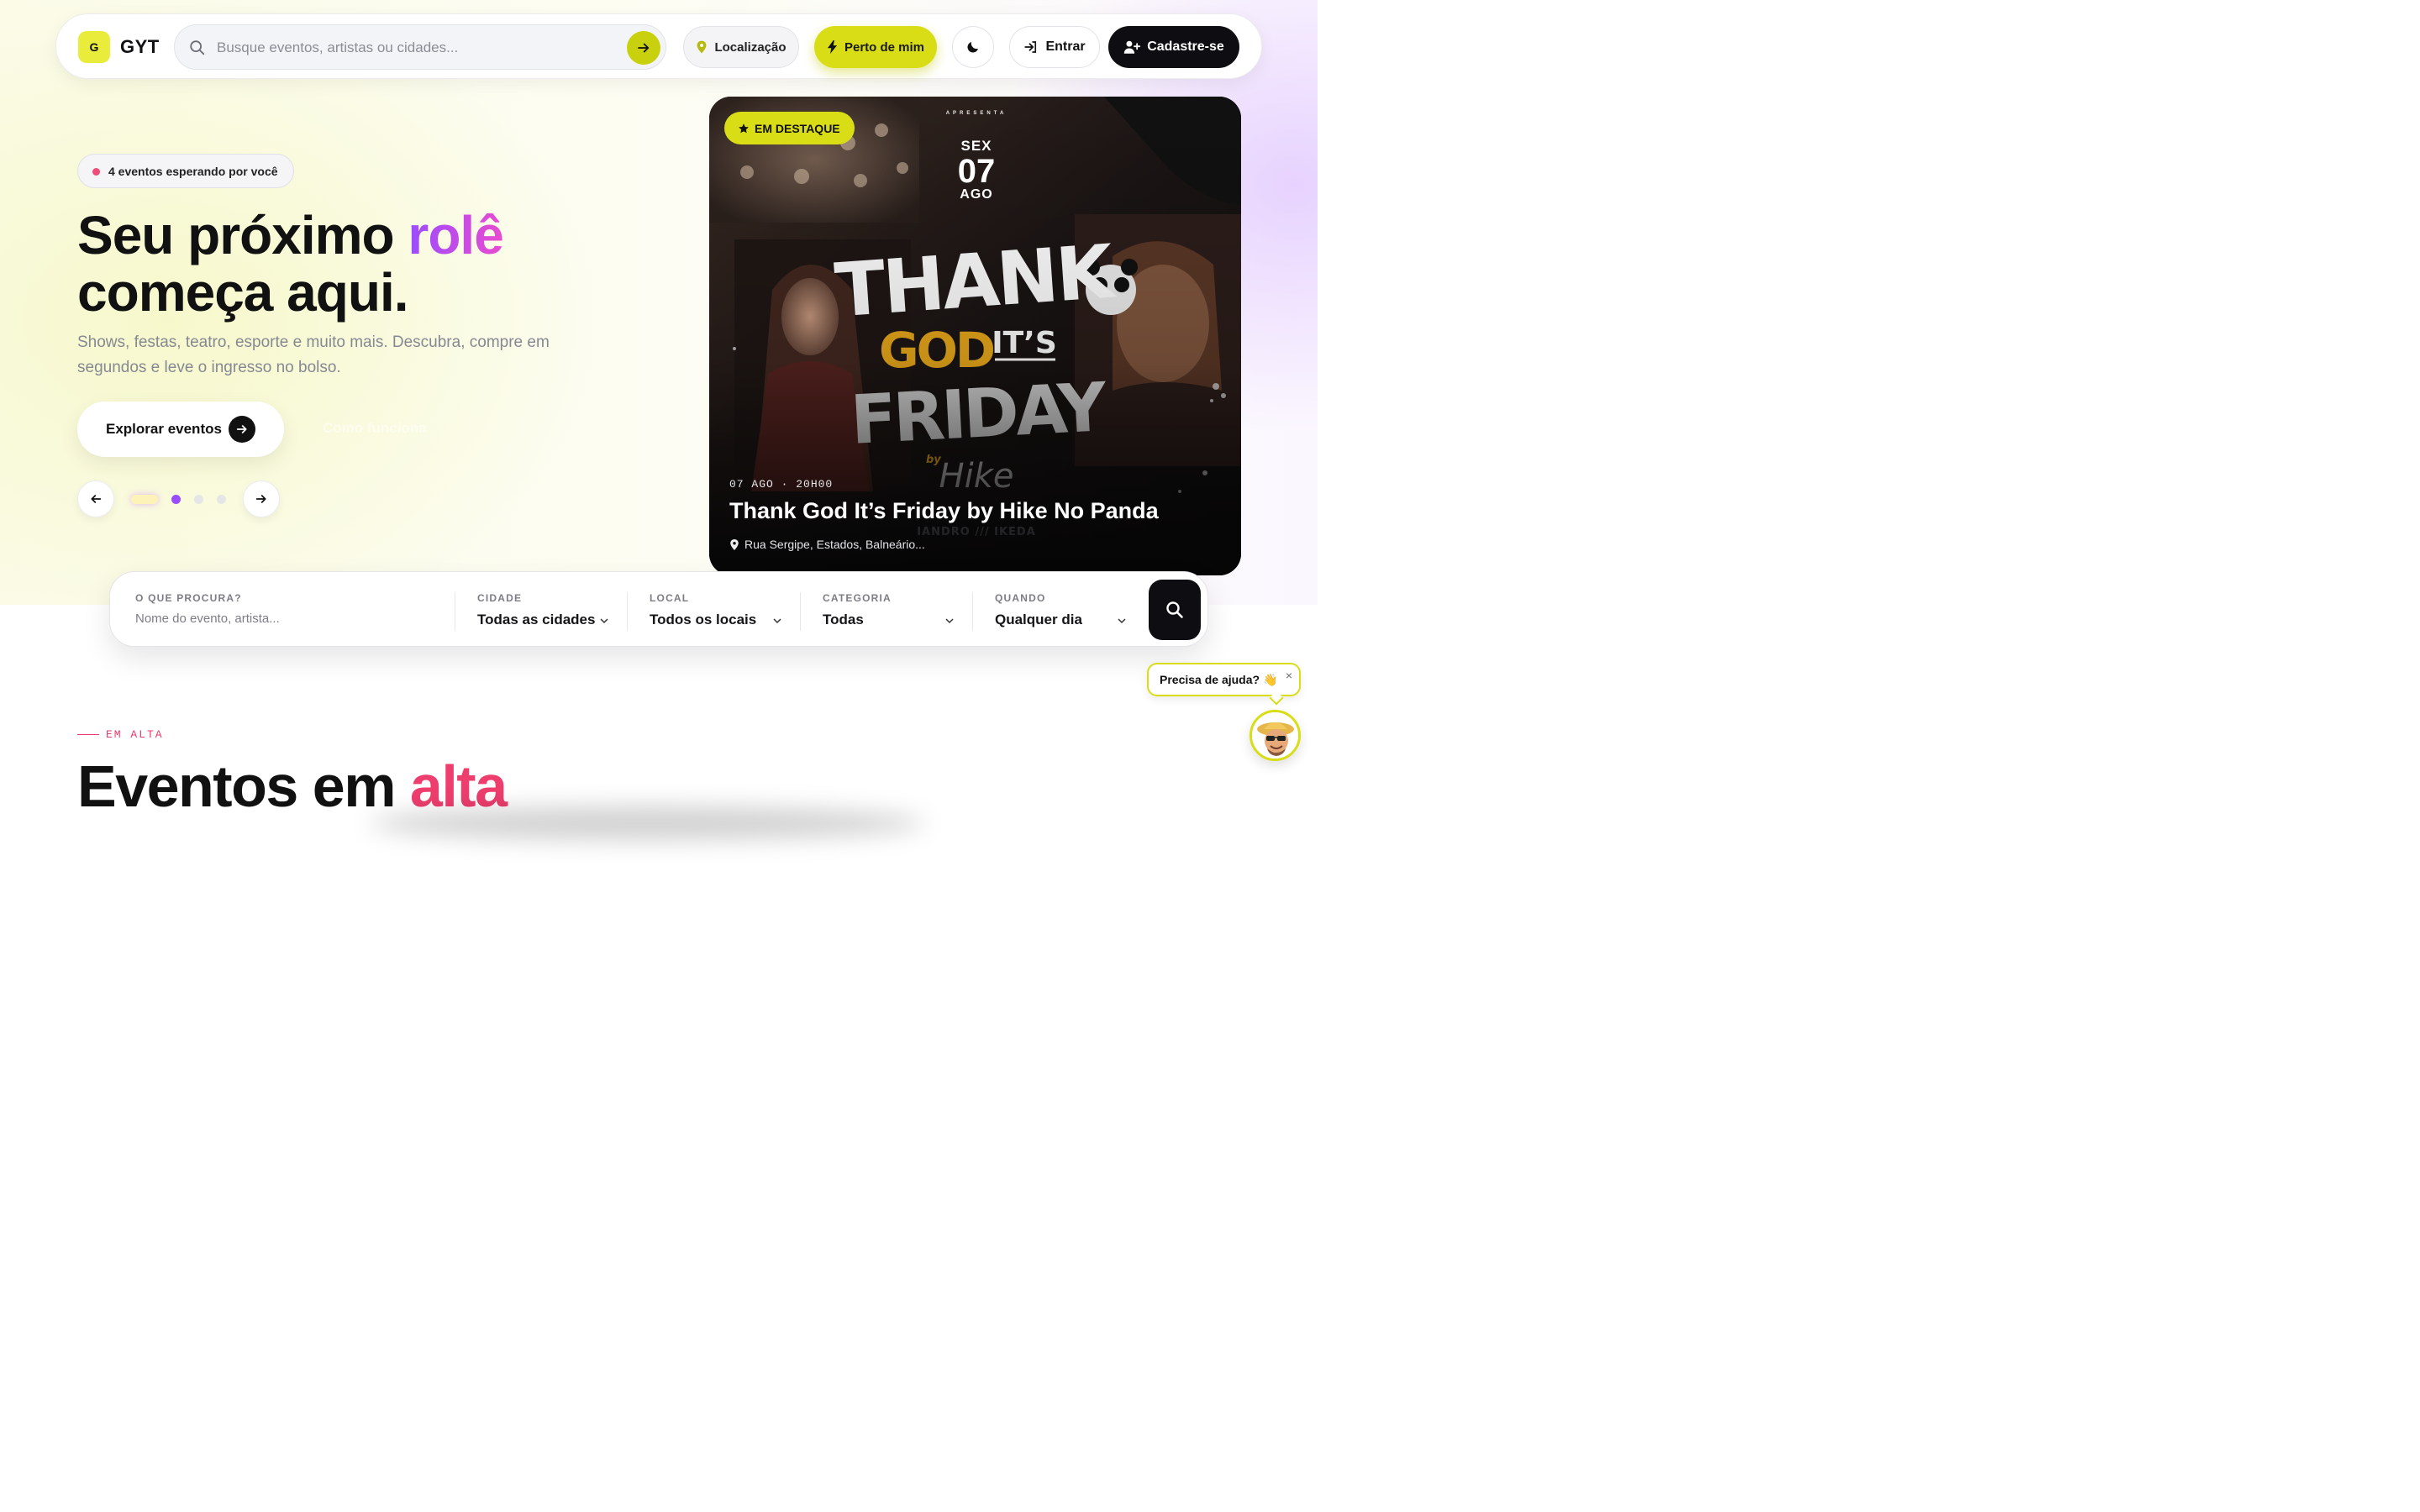 The height and width of the screenshot is (1512, 2420). I want to click on help-bubble-text: Precisa de ajuda? 👋, so click(1219, 679).